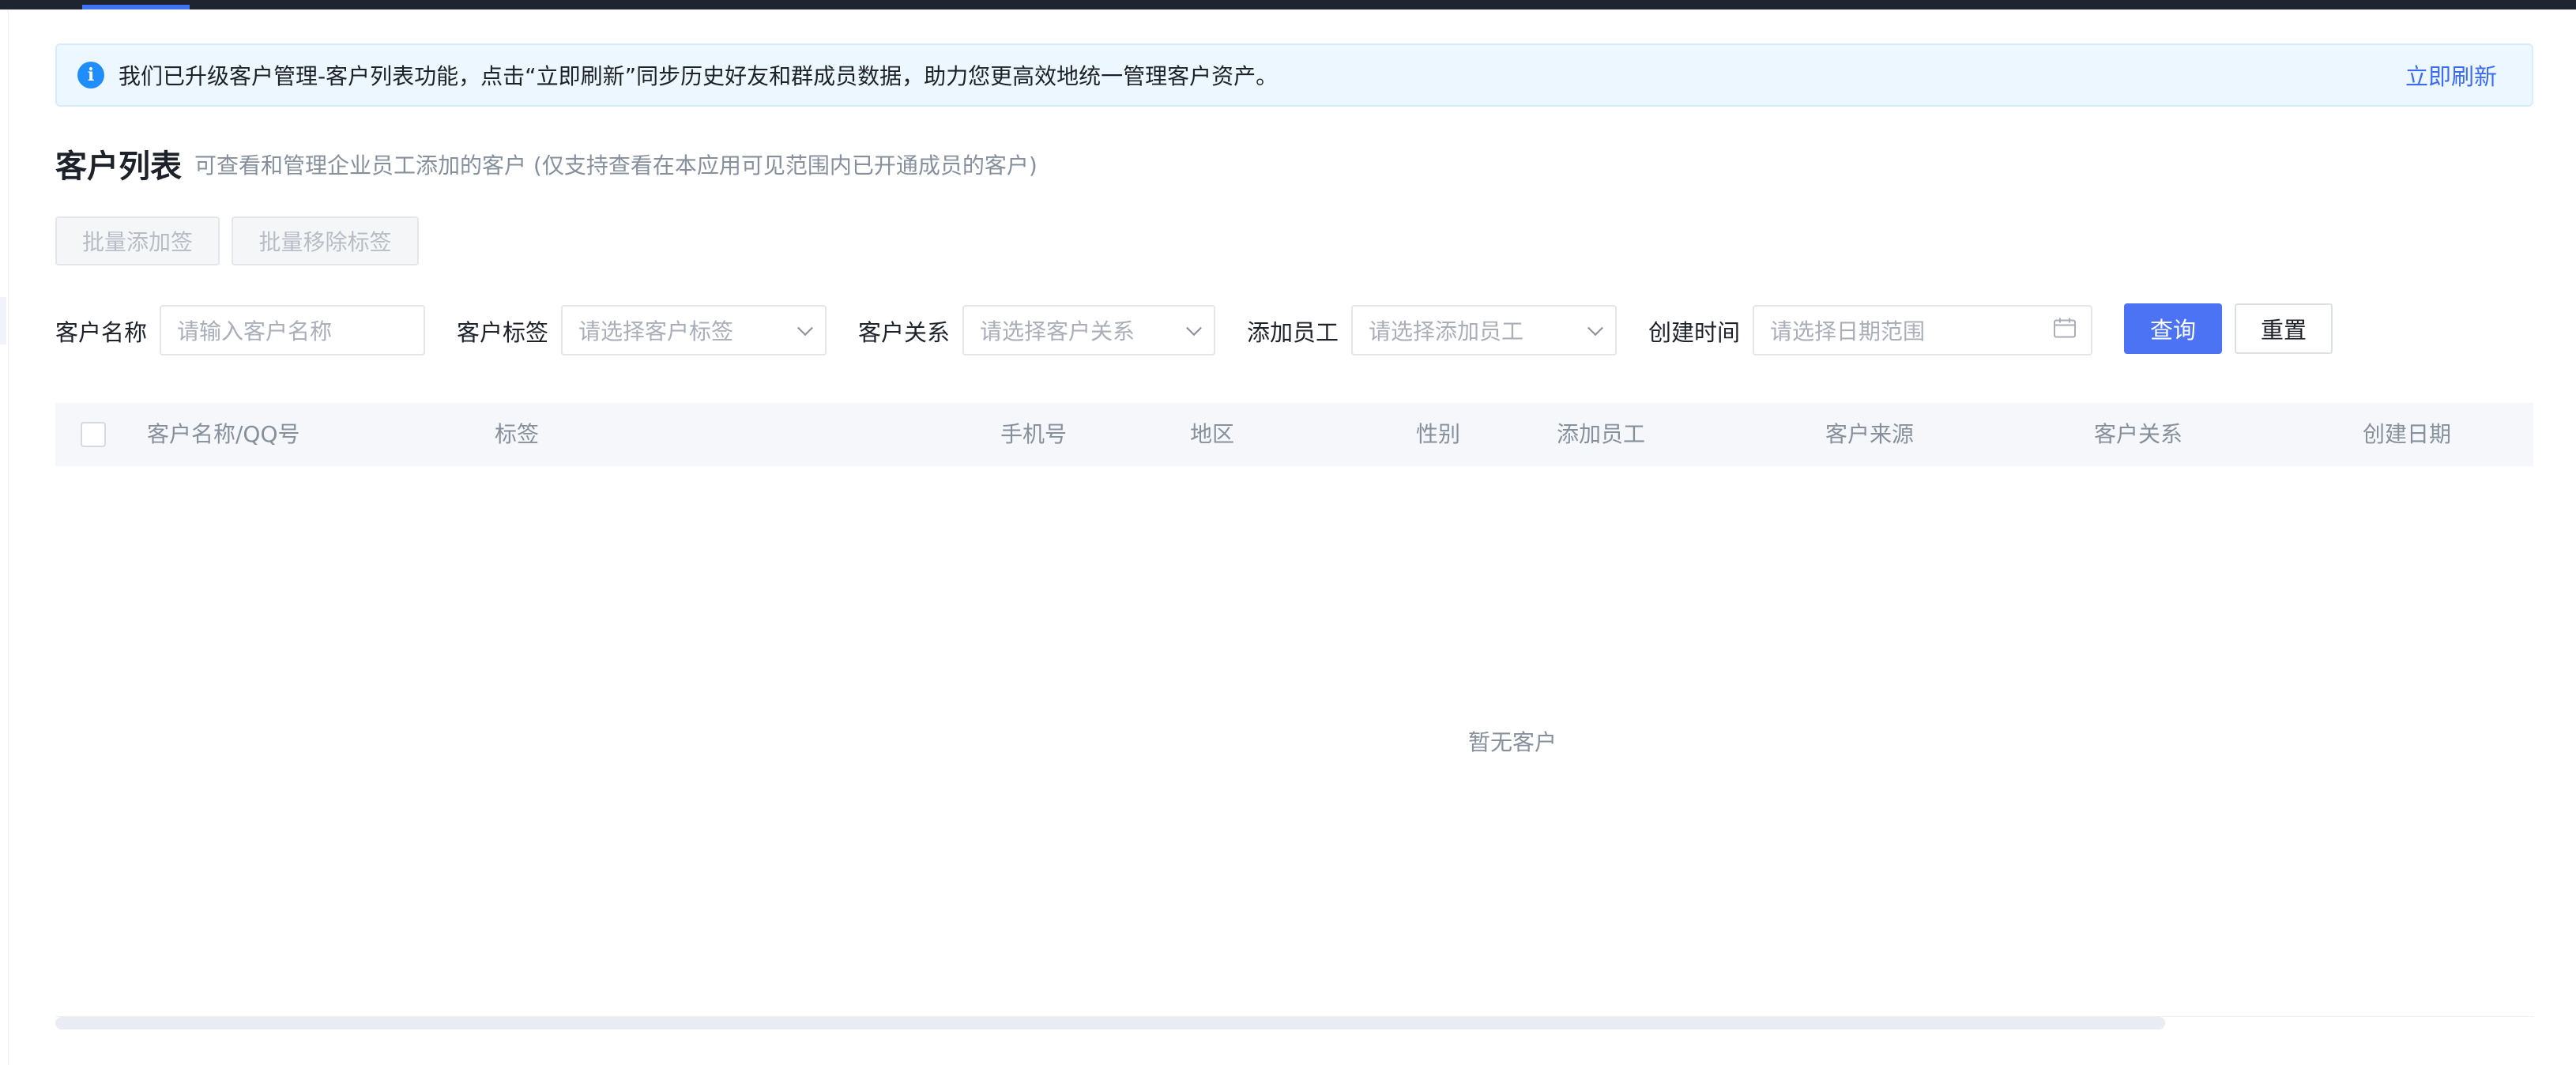 The image size is (2576, 1065). I want to click on customer-tag-label: 客户标签, so click(503, 332).